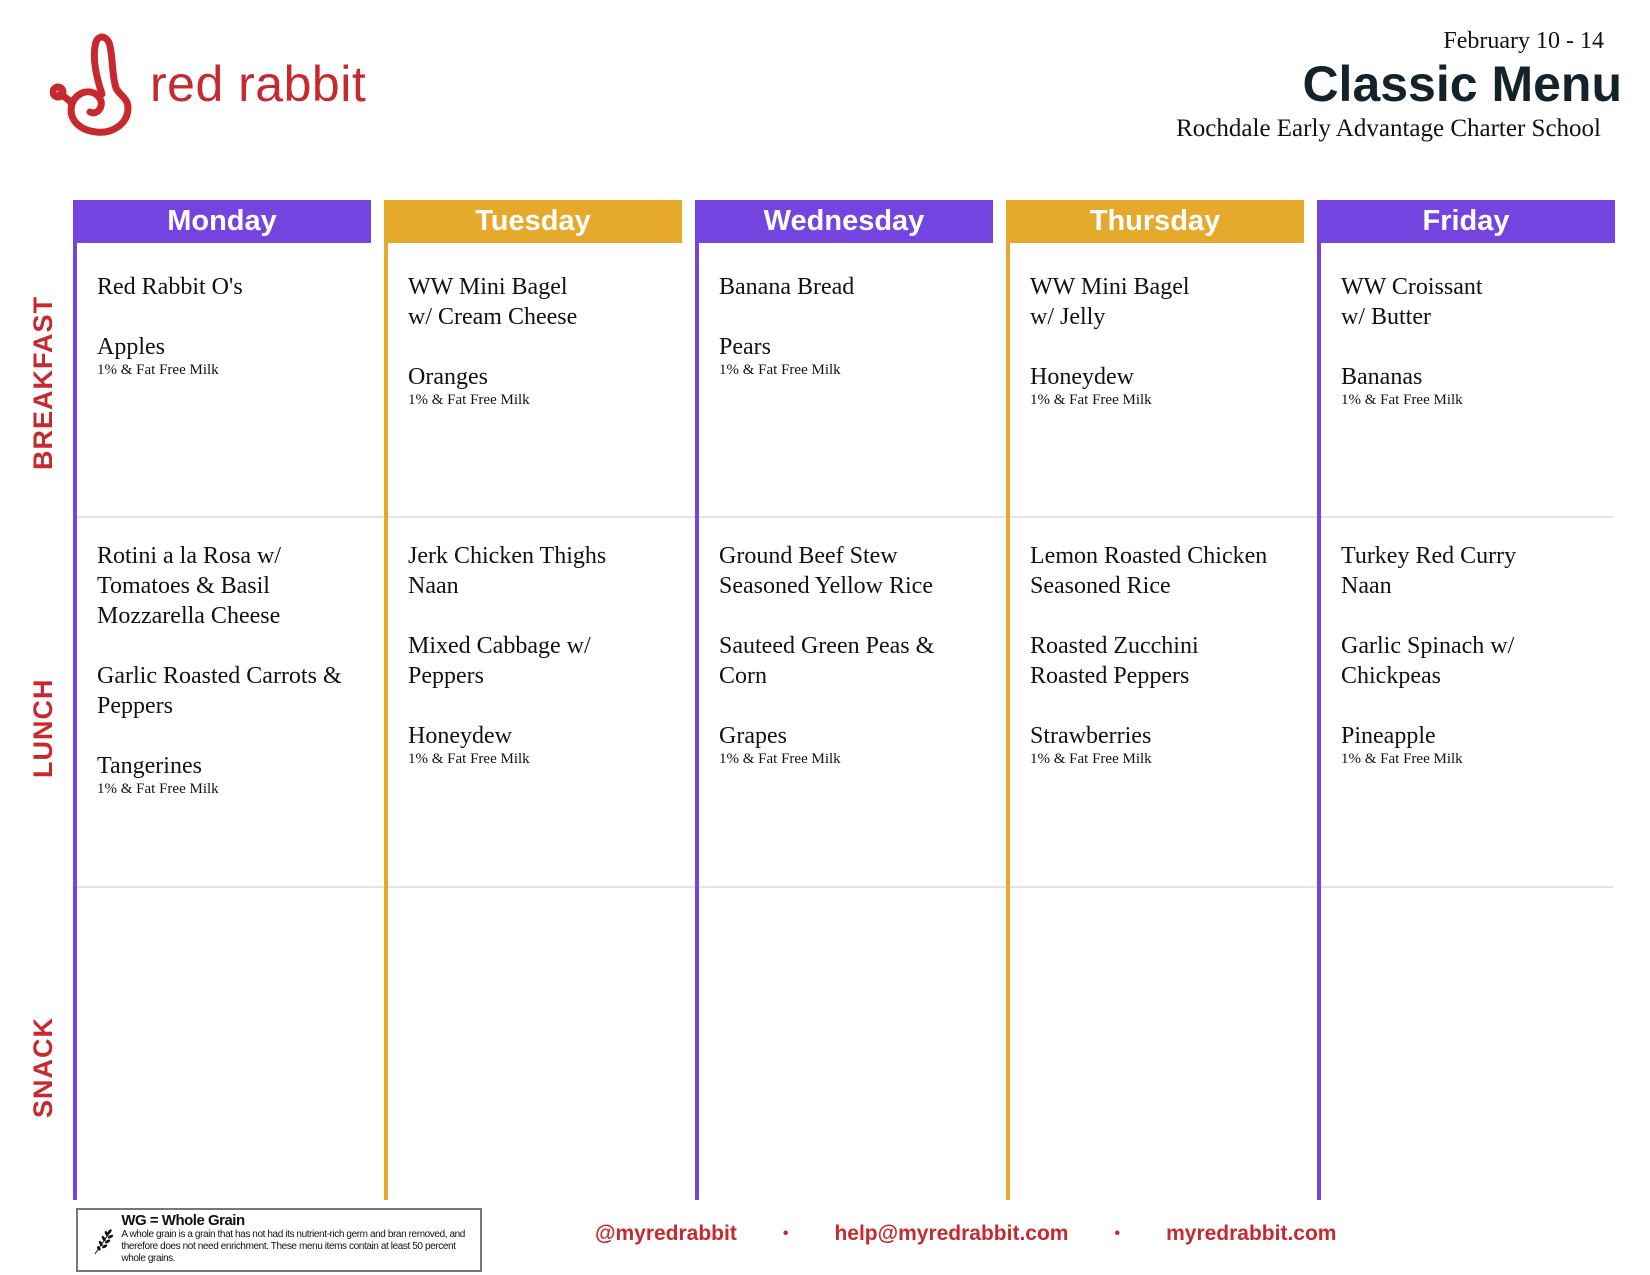 Image resolution: width=1650 pixels, height=1275 pixels. I want to click on menu-item-name: Pineapple, so click(1388, 736).